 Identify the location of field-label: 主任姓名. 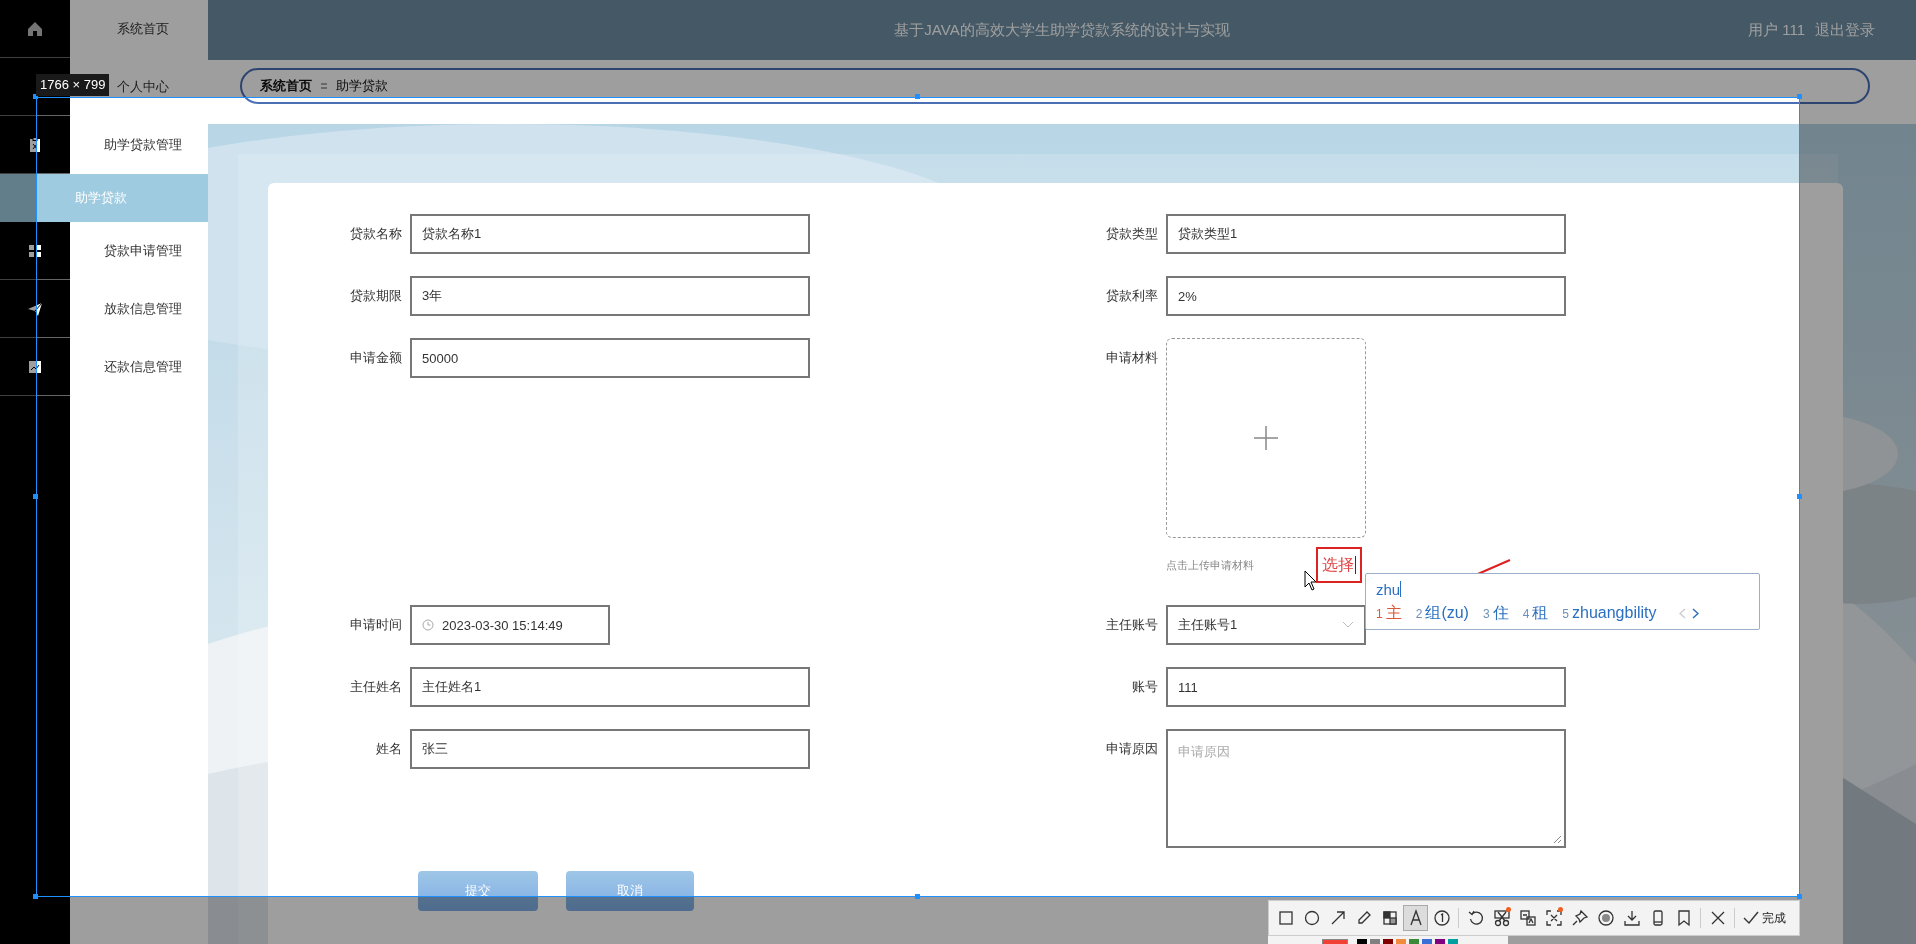
(376, 687).